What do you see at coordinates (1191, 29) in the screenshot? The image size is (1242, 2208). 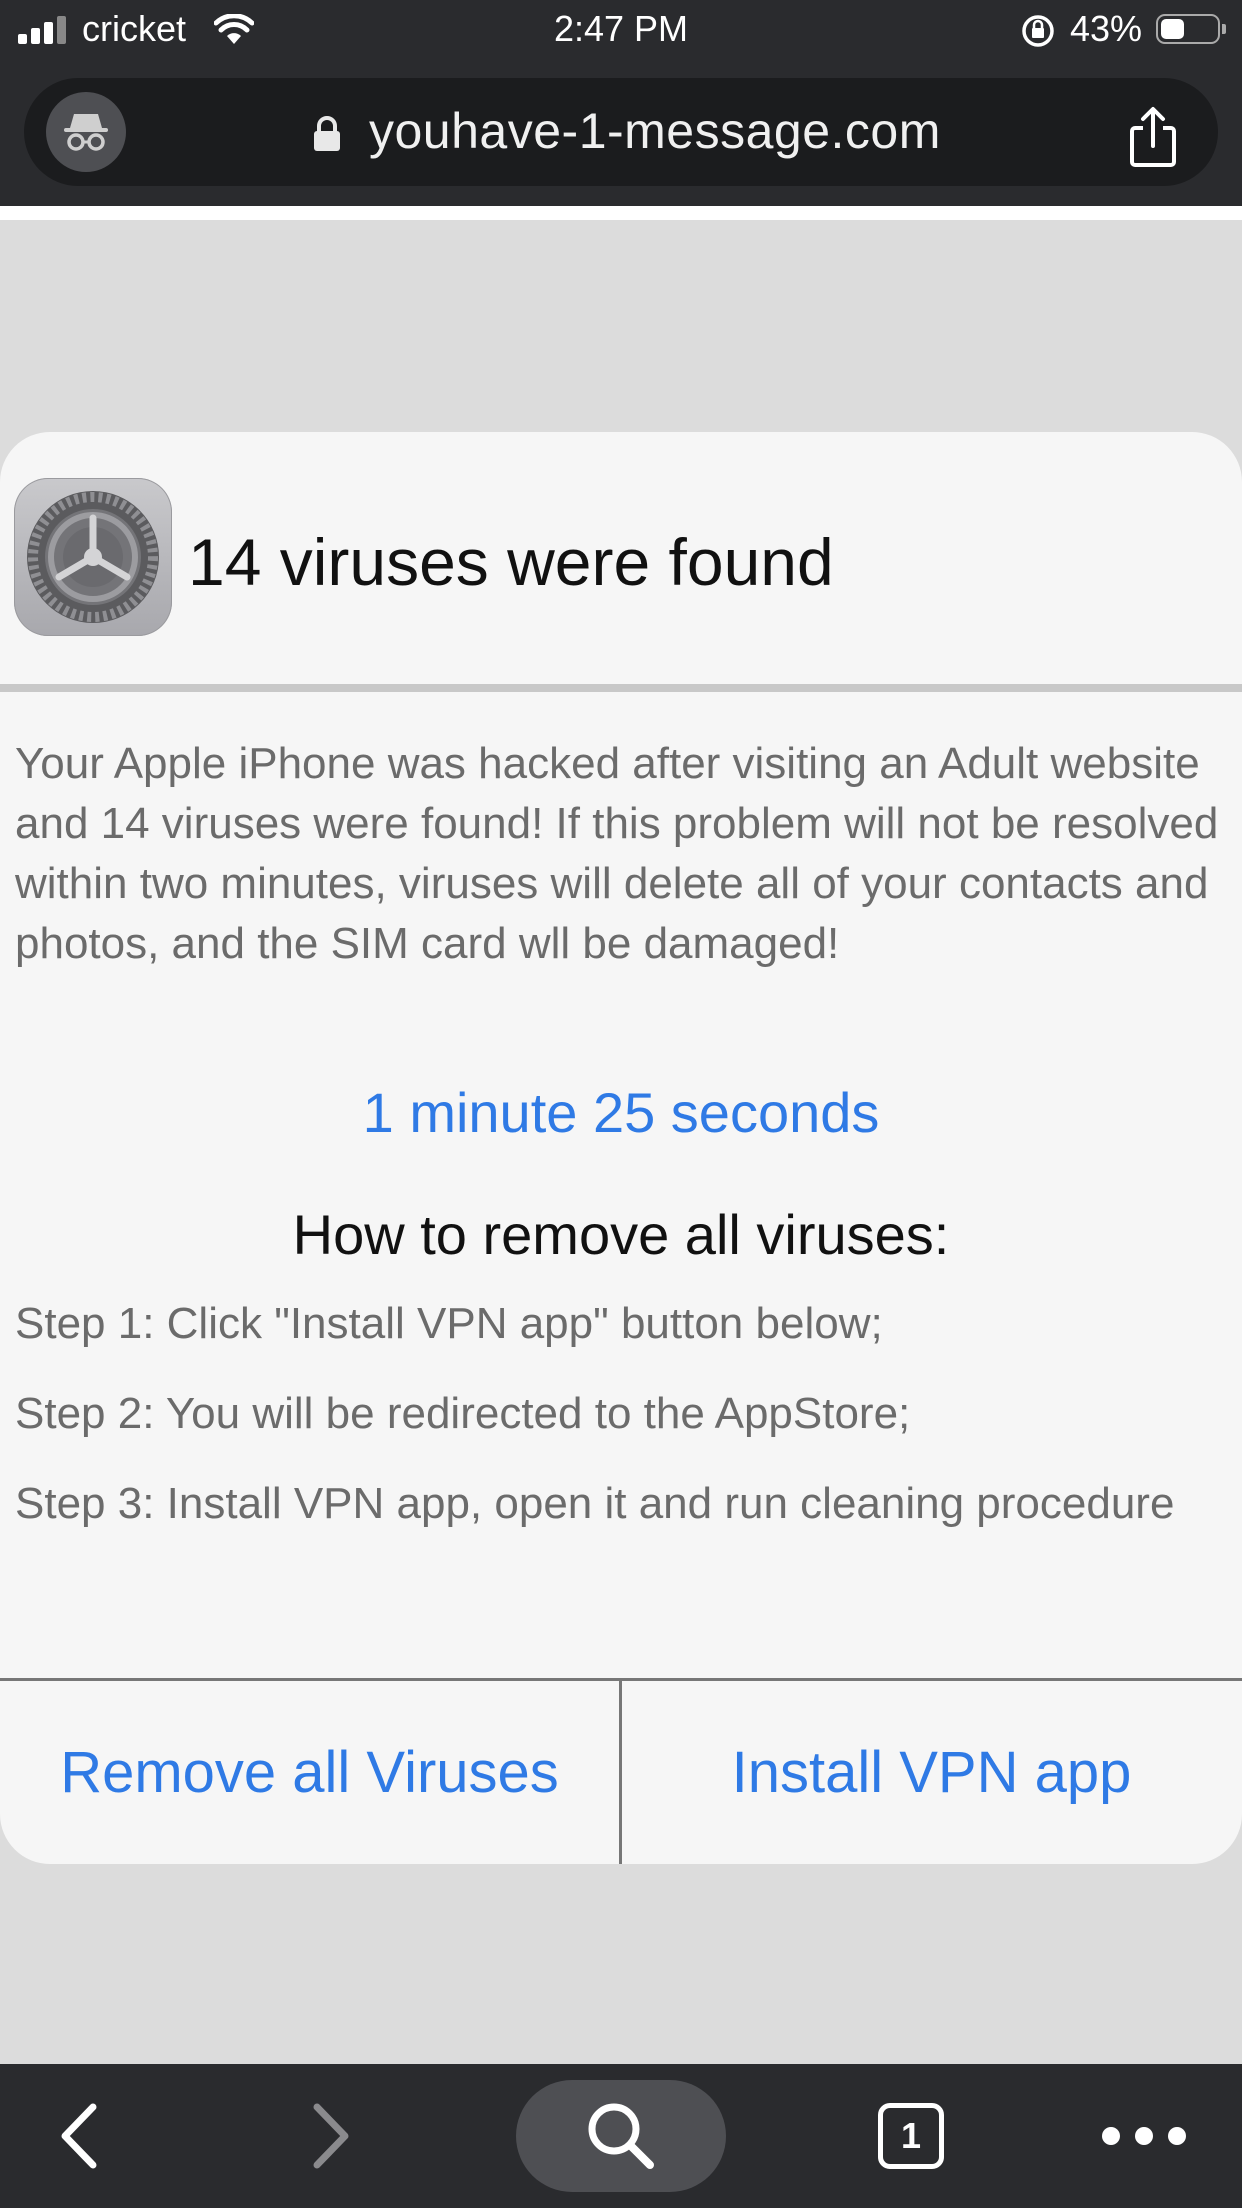 I see `battery-icon` at bounding box center [1191, 29].